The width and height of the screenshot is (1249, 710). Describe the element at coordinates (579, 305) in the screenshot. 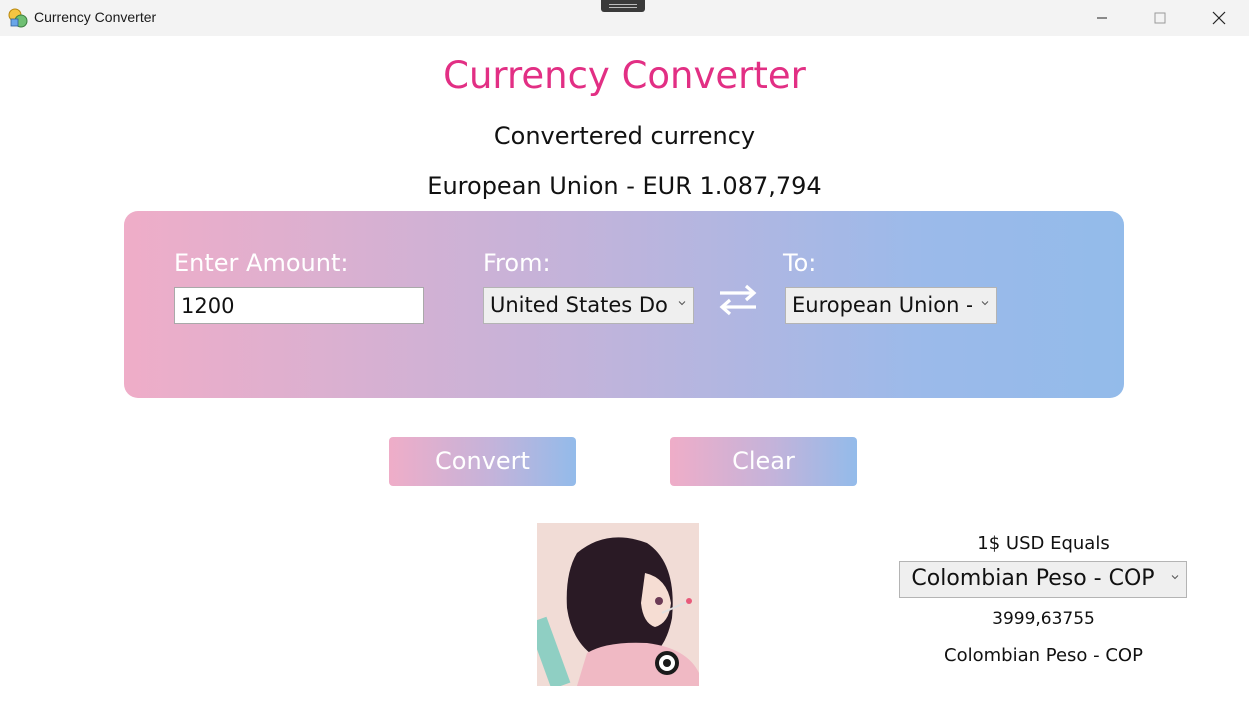

I see `from-currency-value: United States Doll` at that location.